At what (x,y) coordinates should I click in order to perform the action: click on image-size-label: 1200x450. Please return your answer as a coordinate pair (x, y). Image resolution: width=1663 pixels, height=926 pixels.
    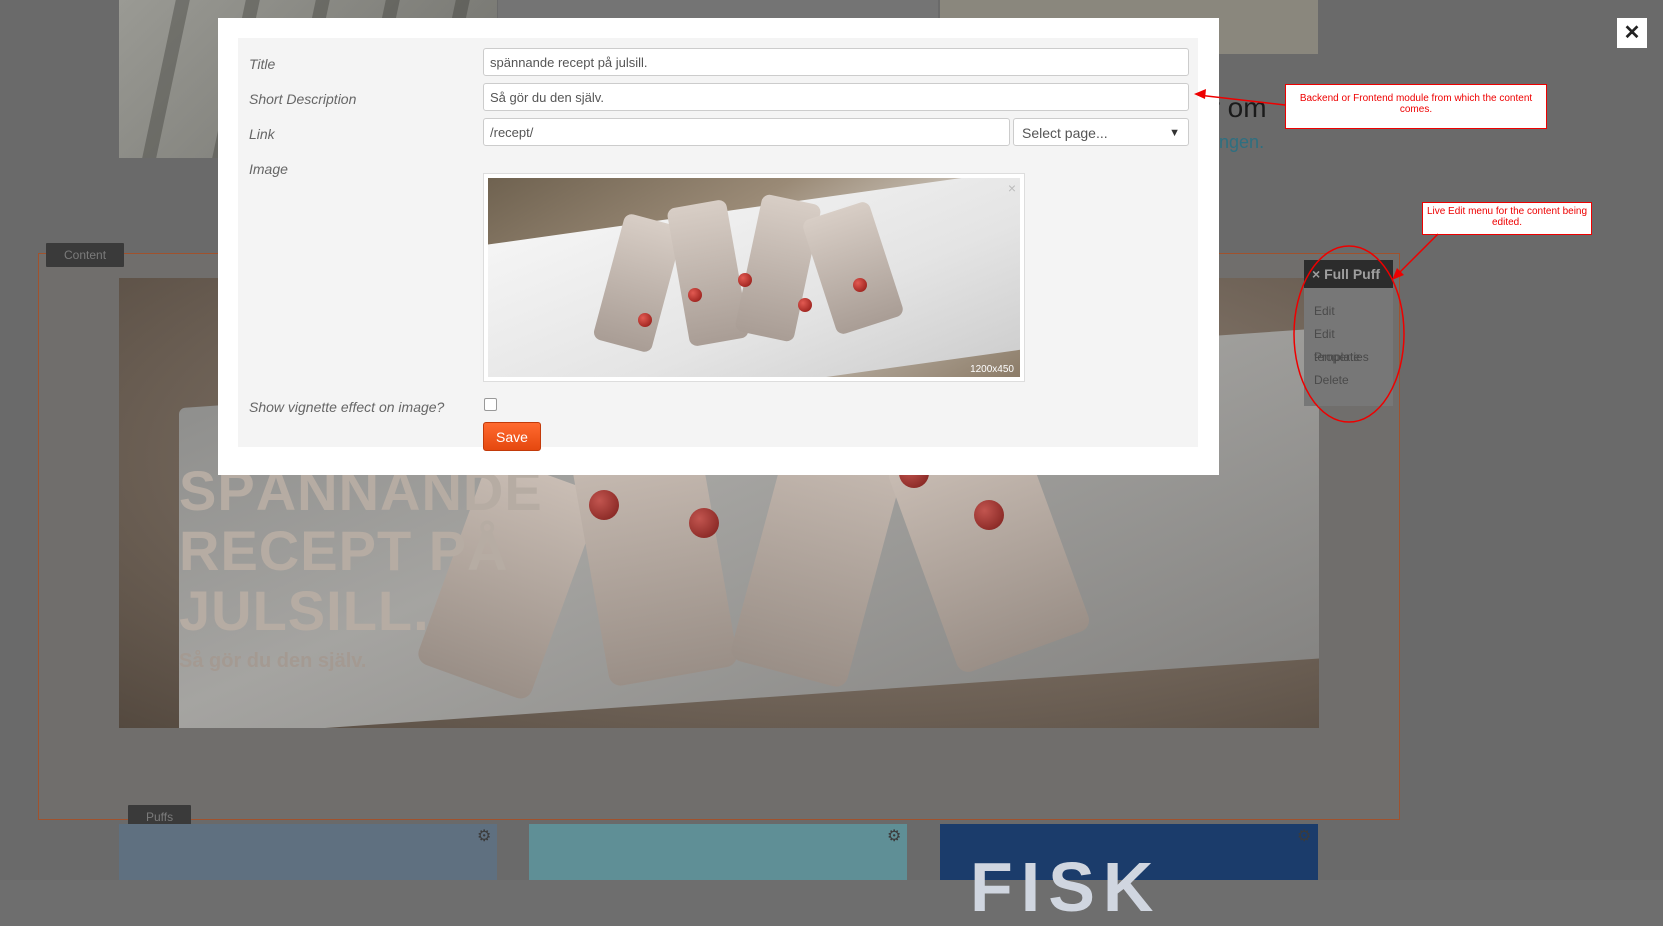
    Looking at the image, I should click on (992, 369).